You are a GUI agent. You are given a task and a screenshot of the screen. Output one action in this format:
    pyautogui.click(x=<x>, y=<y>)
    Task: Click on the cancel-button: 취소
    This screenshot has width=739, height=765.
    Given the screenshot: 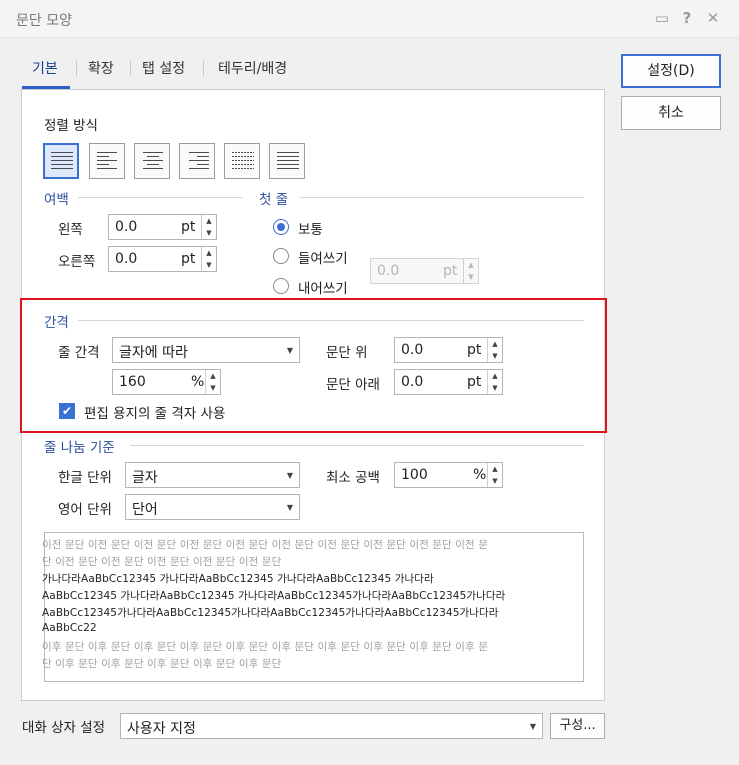 What is the action you would take?
    pyautogui.click(x=671, y=113)
    